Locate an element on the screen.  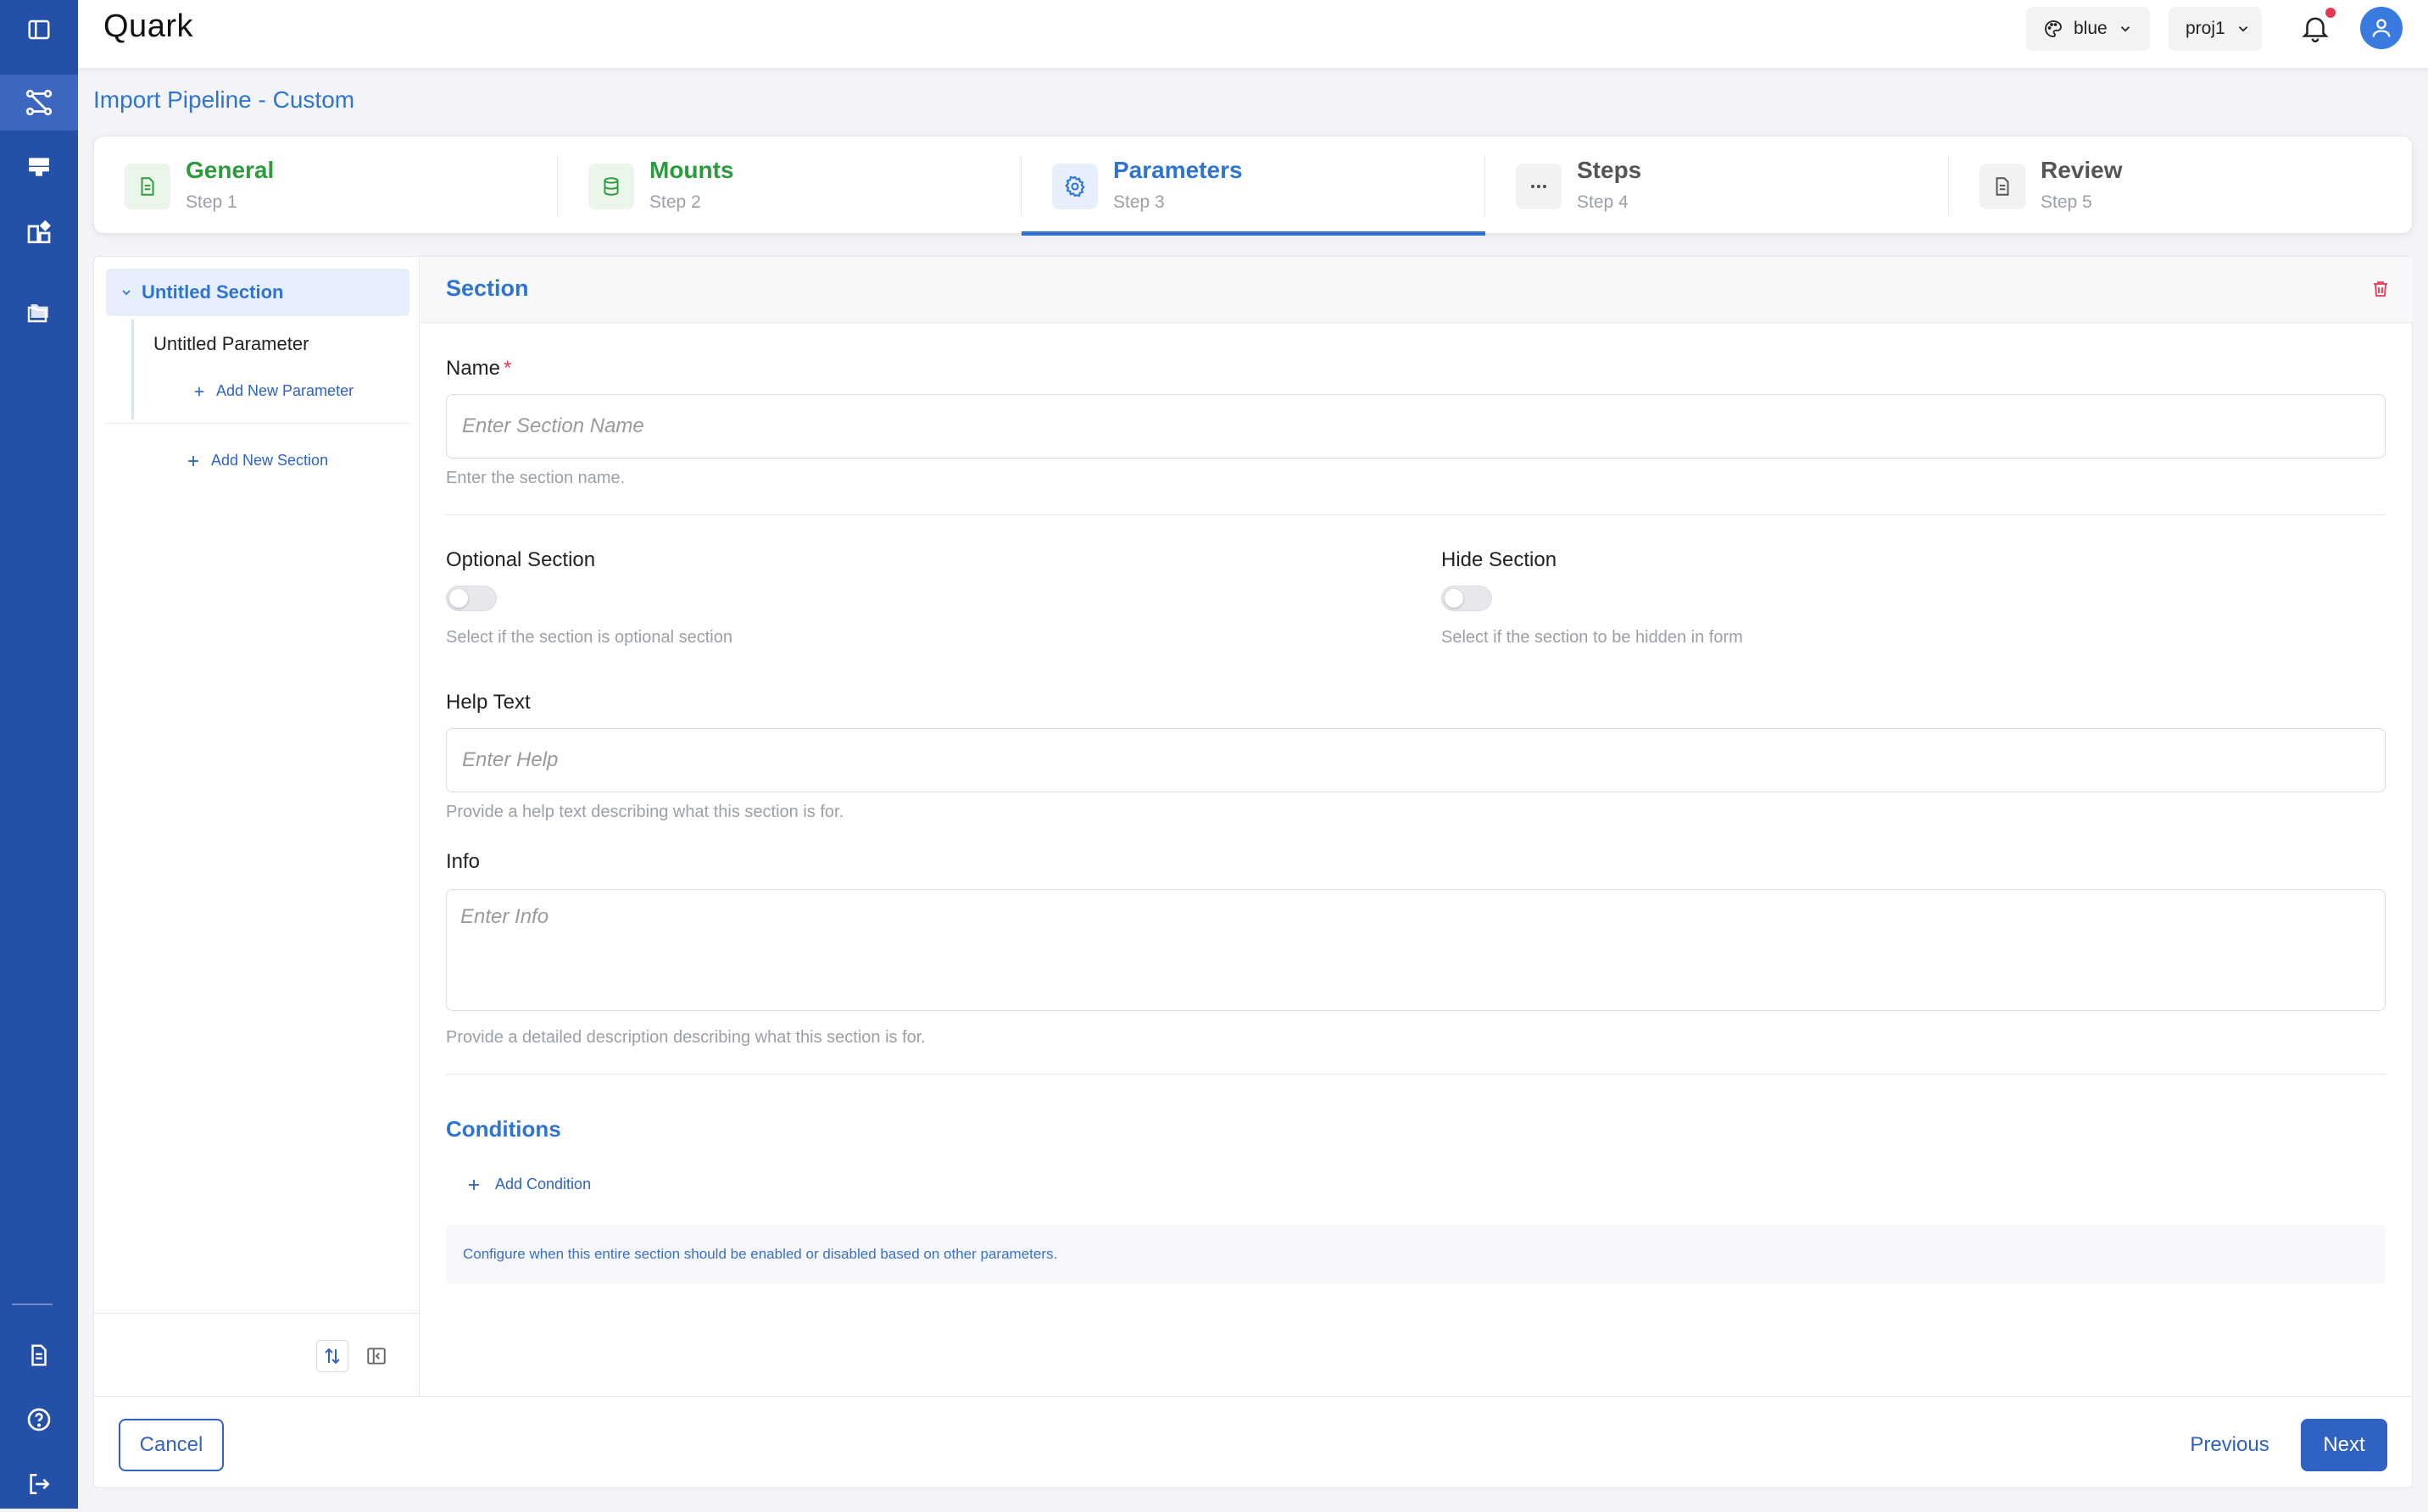
add-condition-label: Add Condition is located at coordinates (543, 1184).